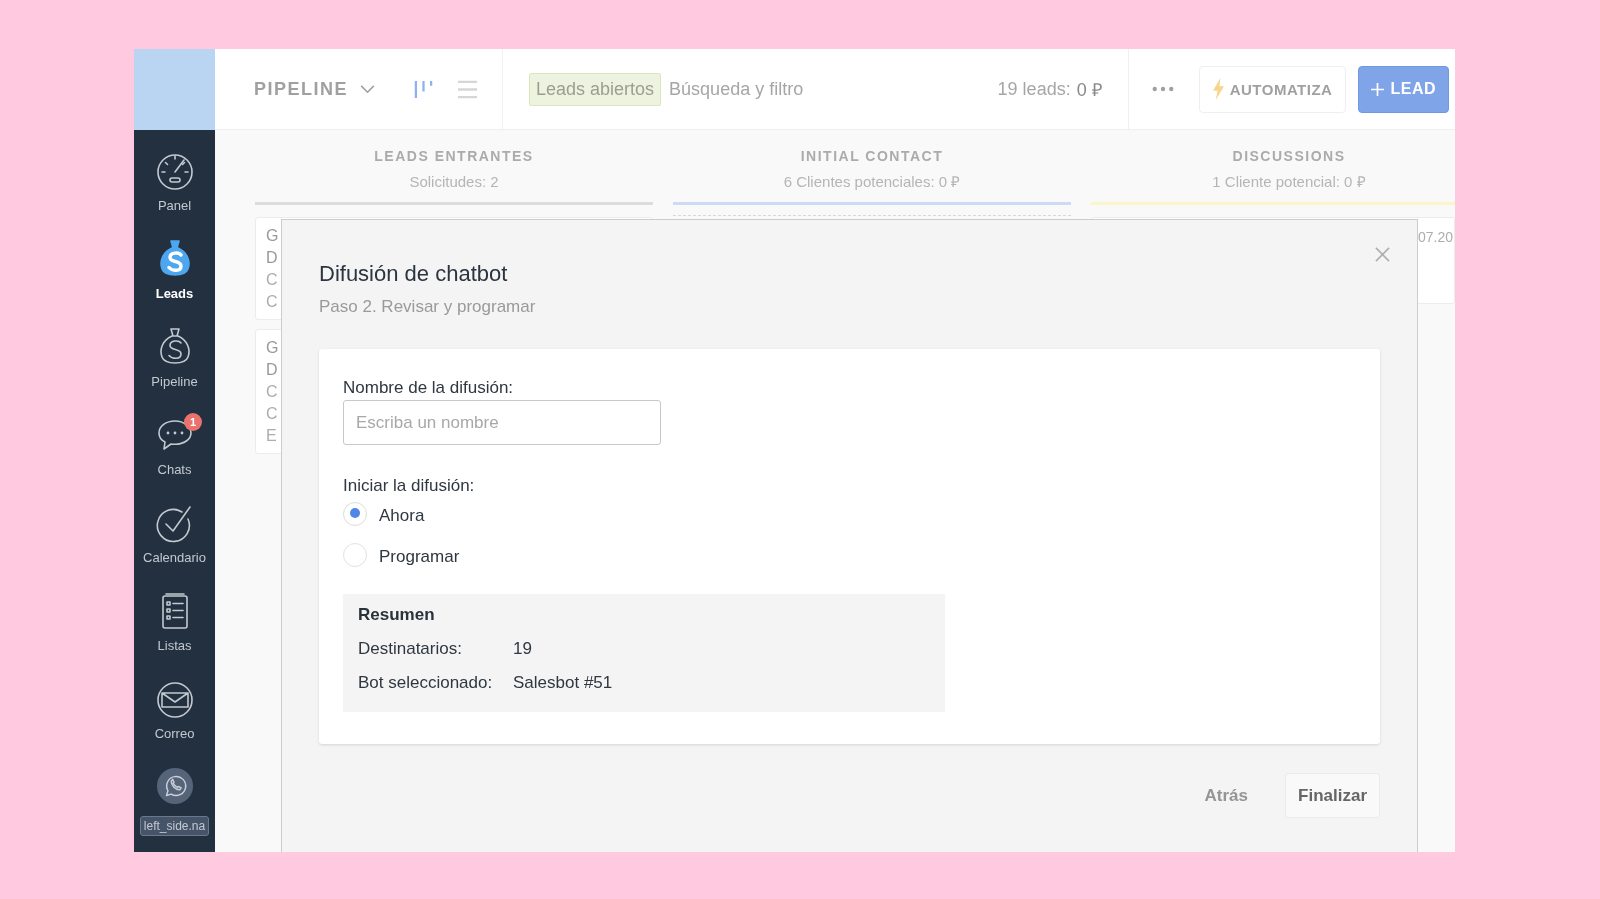  Describe the element at coordinates (522, 649) in the screenshot. I see `summary-value: 19` at that location.